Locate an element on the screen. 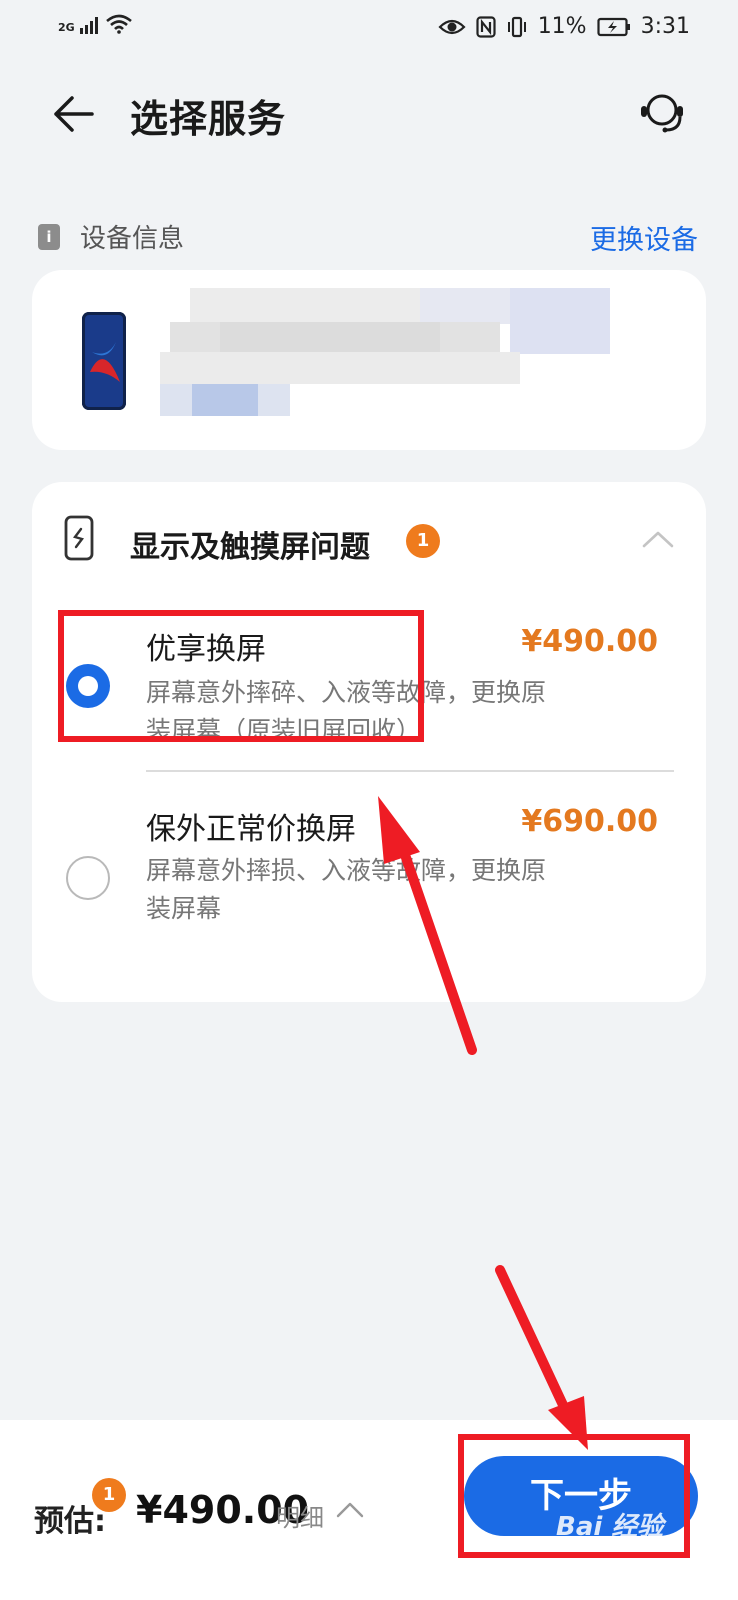 The image size is (738, 1600). customer-service-icon is located at coordinates (662, 114).